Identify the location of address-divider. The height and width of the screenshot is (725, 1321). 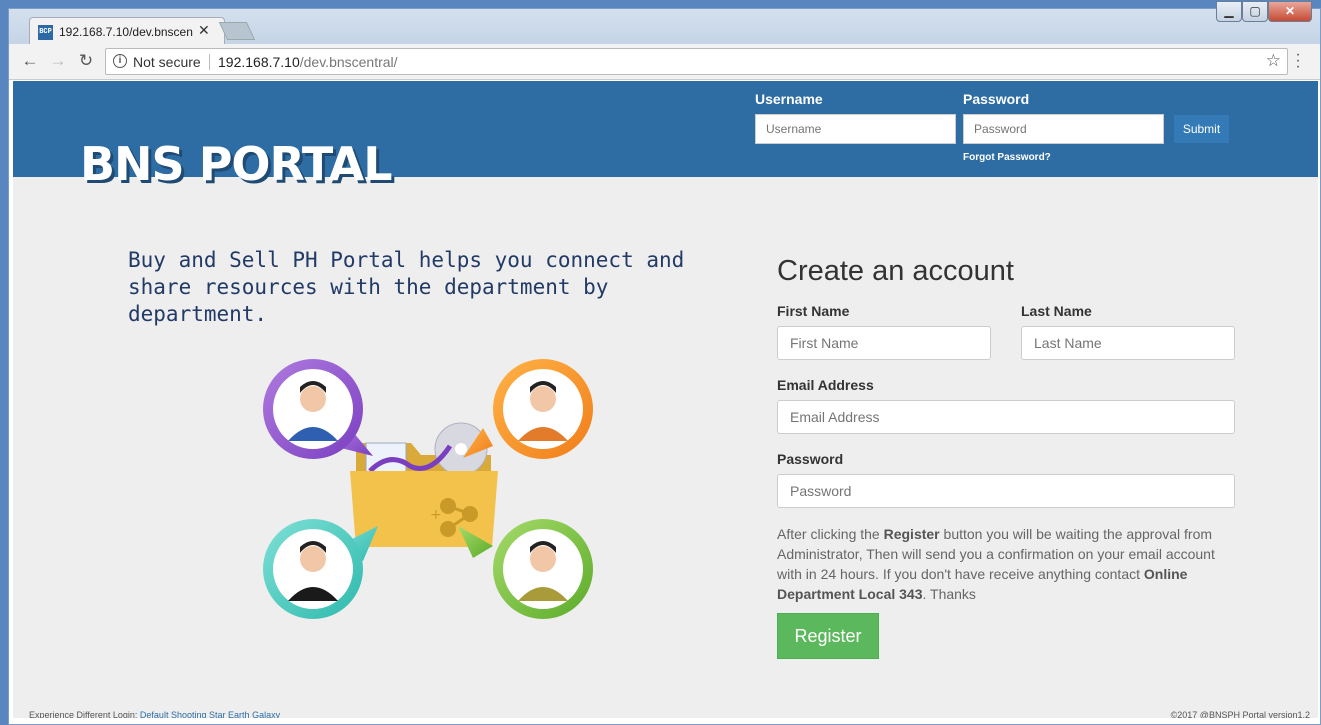
(209, 62).